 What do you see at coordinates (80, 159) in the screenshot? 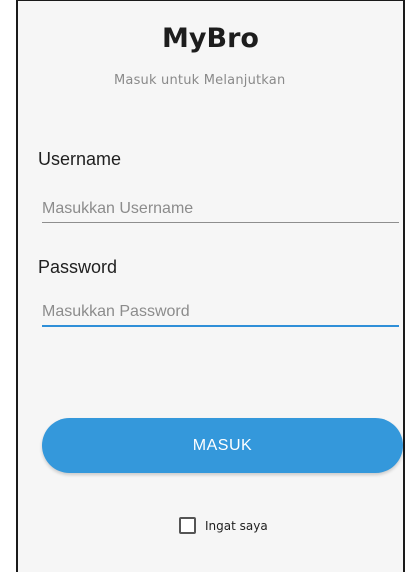
I see `username-label: Username` at bounding box center [80, 159].